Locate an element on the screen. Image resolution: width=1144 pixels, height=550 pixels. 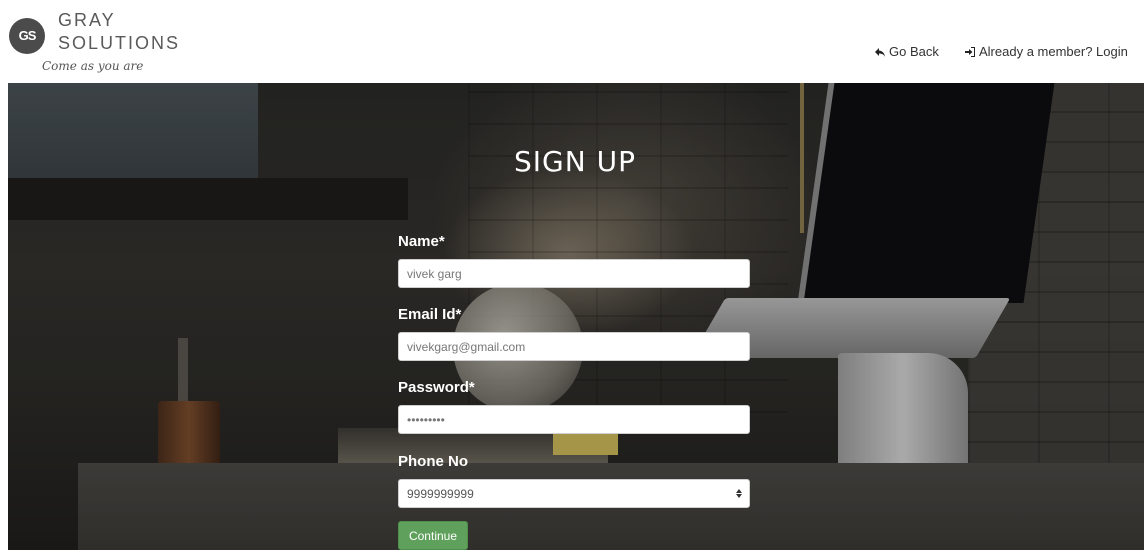
go-back-label: Go Back is located at coordinates (914, 51).